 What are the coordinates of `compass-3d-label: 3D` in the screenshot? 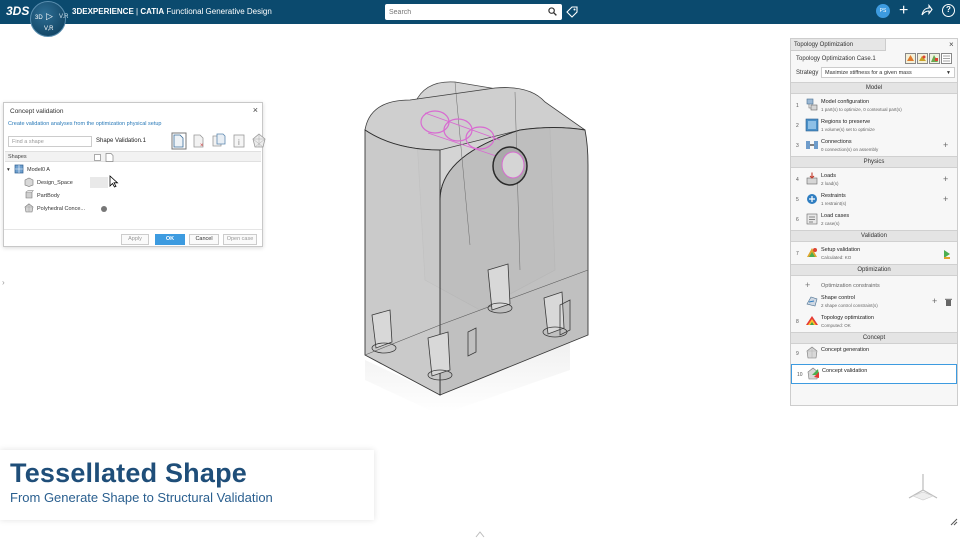 It's located at (39, 18).